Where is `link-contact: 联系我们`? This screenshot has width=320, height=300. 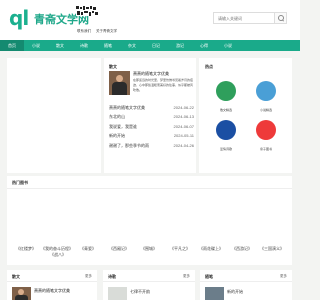 link-contact: 联系我们 is located at coordinates (84, 31).